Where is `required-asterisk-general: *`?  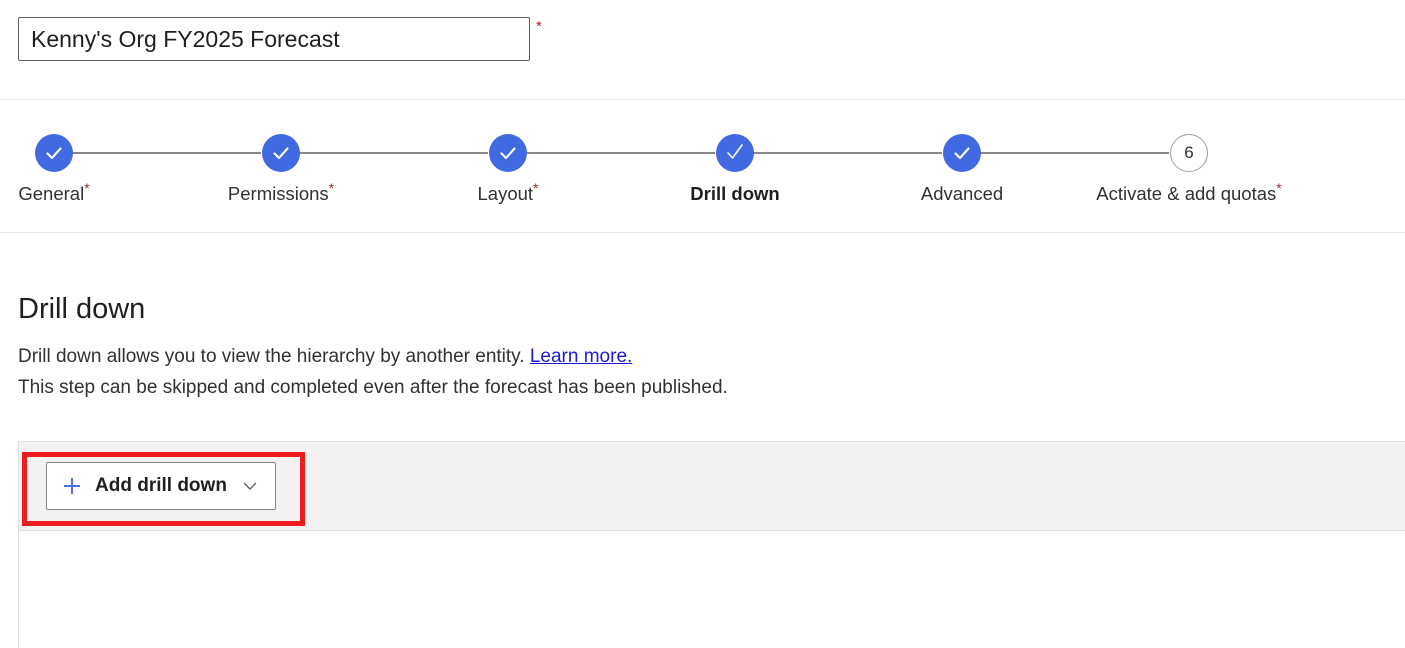
required-asterisk-general: * is located at coordinates (87, 187).